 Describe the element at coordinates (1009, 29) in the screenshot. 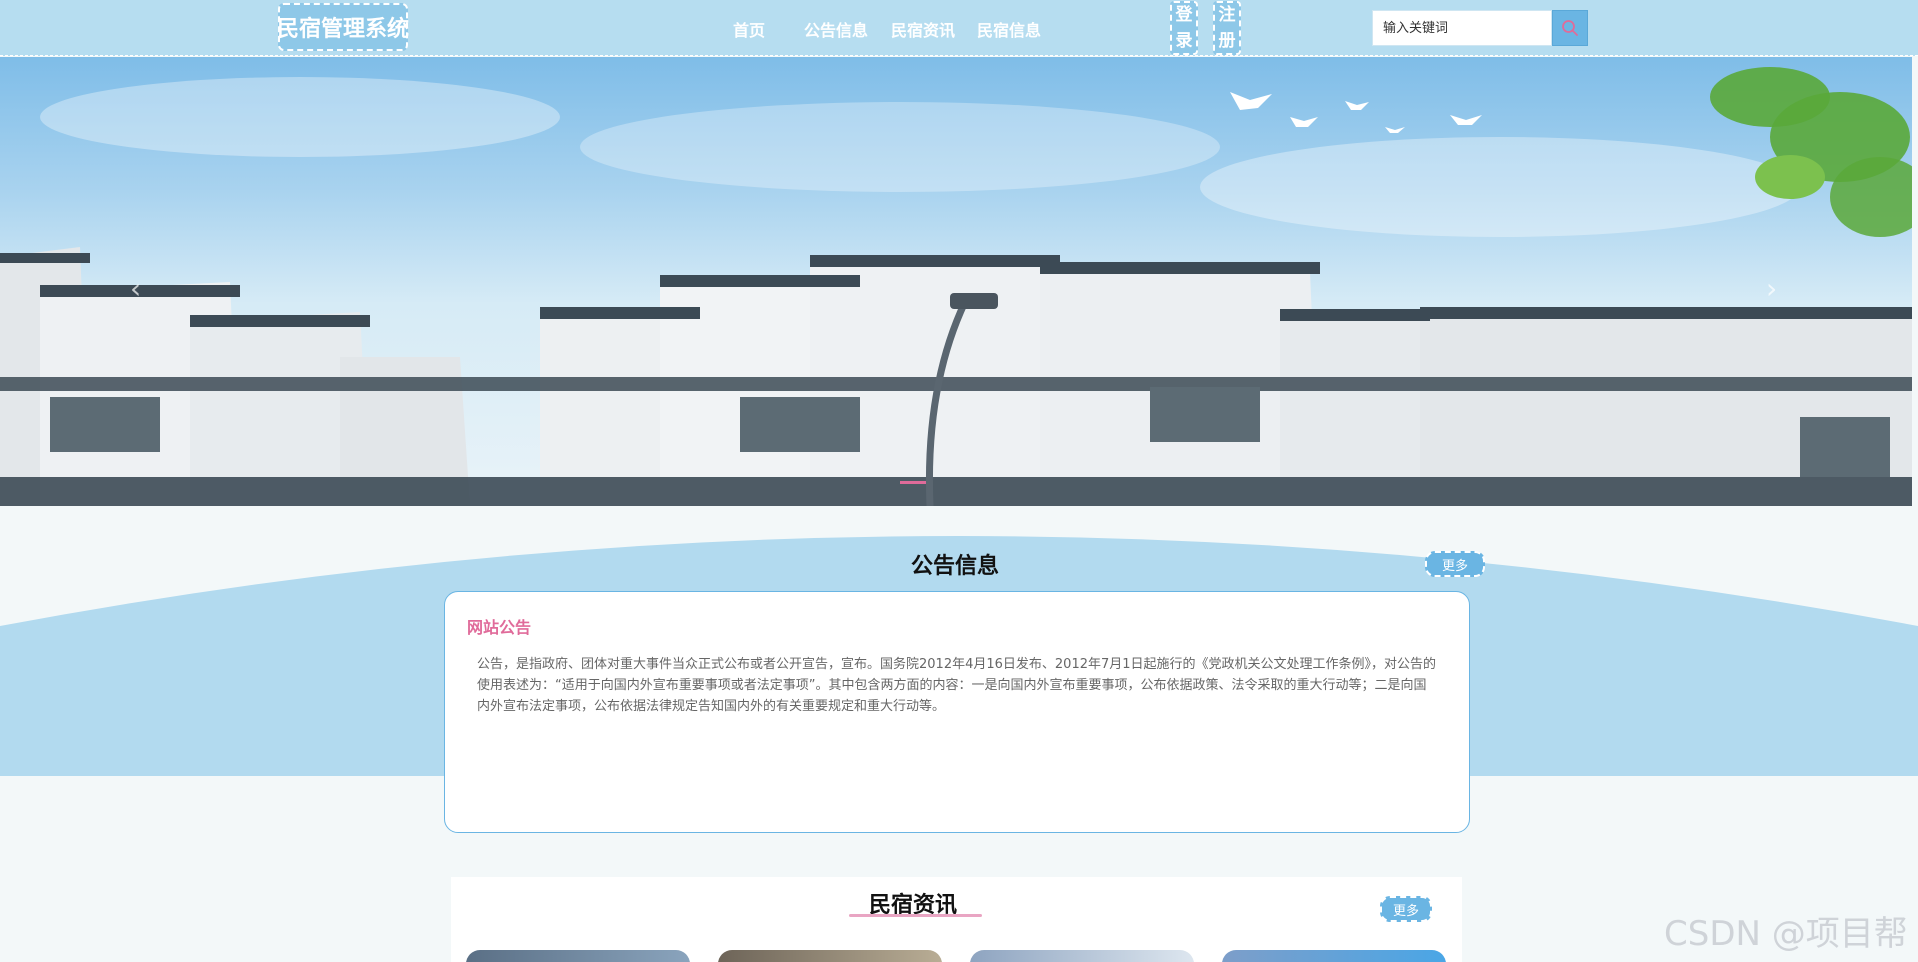

I see `nav-homestay: 民宿信息` at that location.